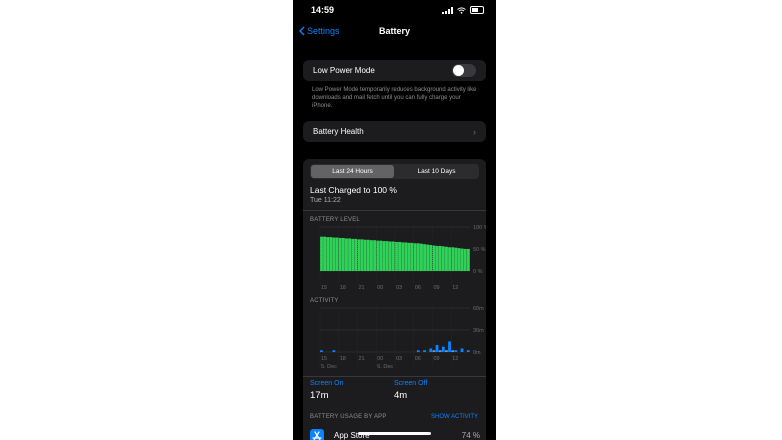  I want to click on toggle-knob, so click(458, 70).